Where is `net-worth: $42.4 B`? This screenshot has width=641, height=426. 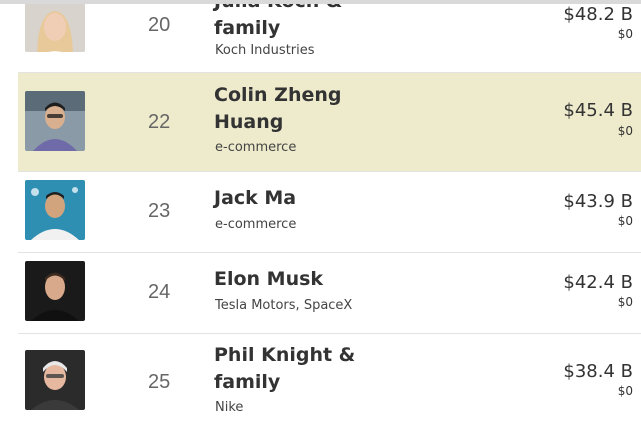 net-worth: $42.4 B is located at coordinates (598, 282).